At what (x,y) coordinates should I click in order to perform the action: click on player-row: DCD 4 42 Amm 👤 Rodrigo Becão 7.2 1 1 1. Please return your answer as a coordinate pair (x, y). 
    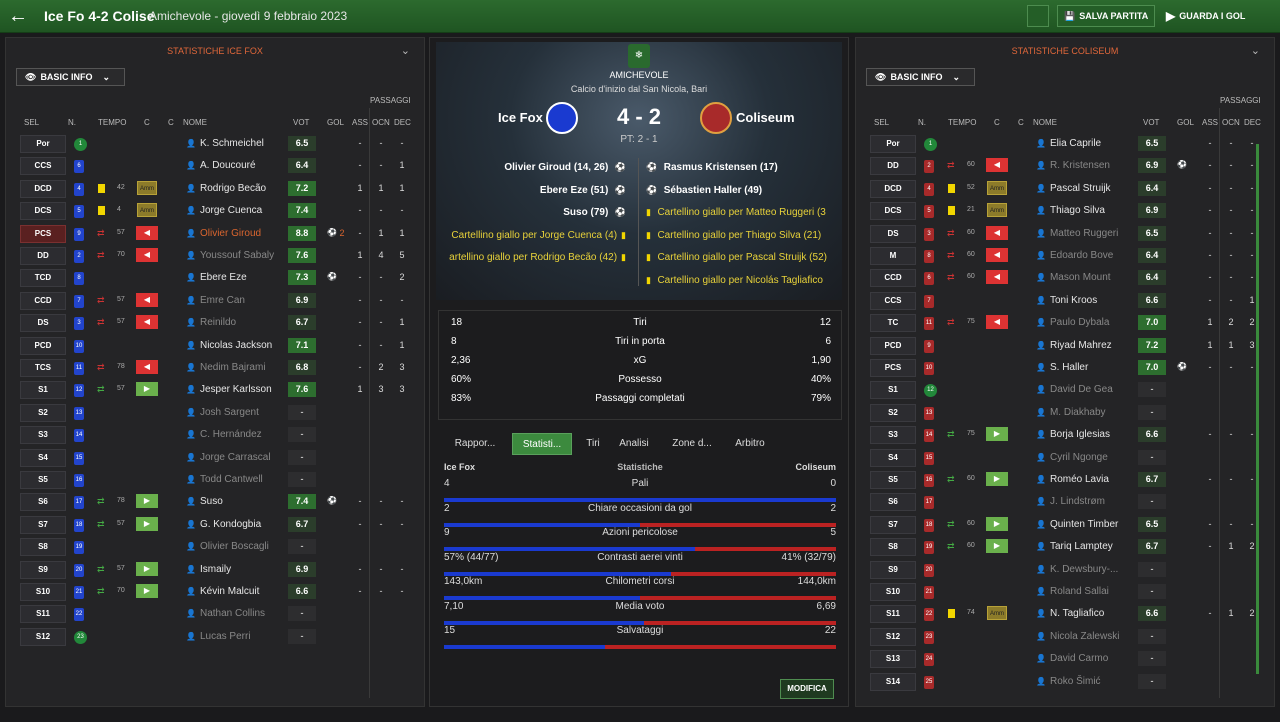
    Looking at the image, I should click on (215, 189).